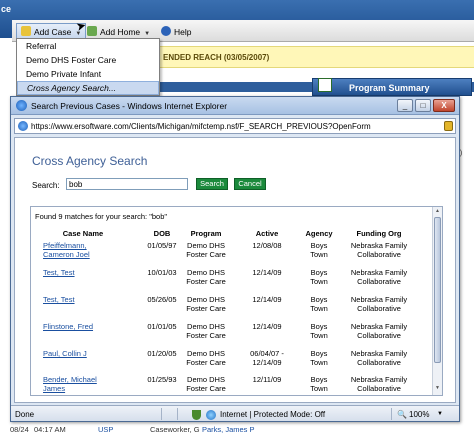 This screenshot has width=474, height=438. Describe the element at coordinates (448, 126) in the screenshot. I see `lock-icon` at that location.